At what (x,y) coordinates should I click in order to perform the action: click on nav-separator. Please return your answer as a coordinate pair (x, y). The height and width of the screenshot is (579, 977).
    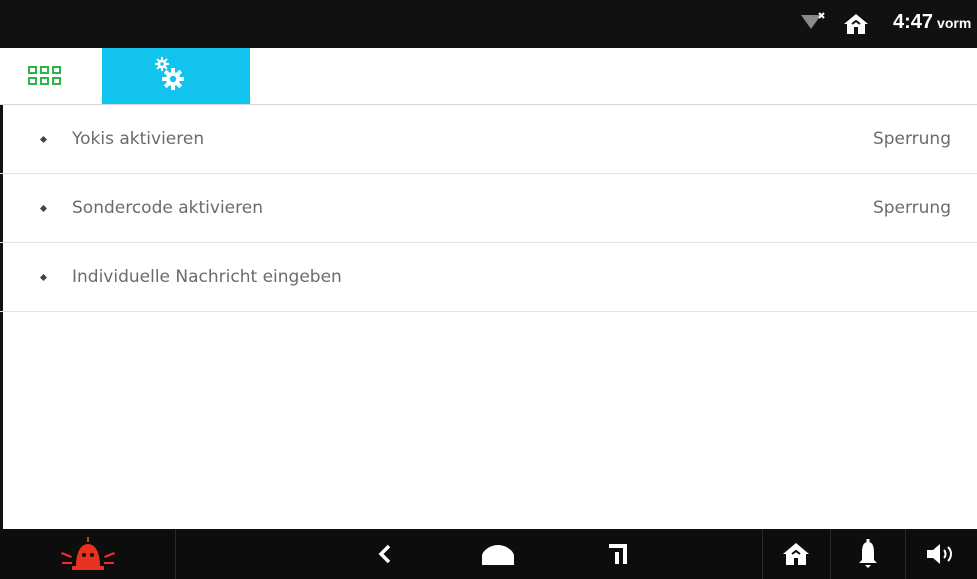
    Looking at the image, I should click on (175, 554).